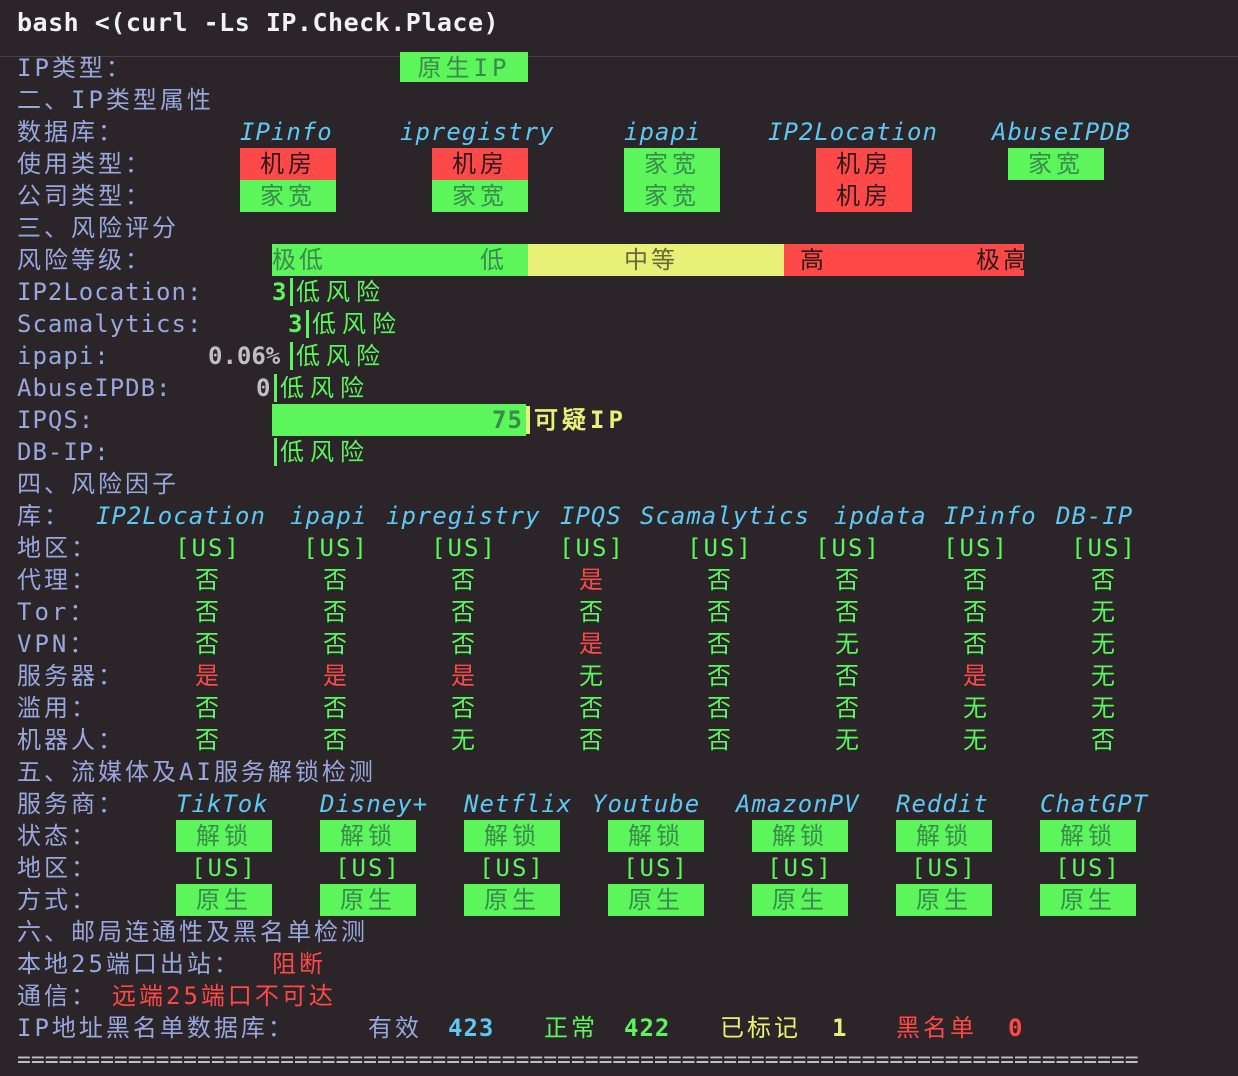  What do you see at coordinates (258, 22) in the screenshot?
I see `command-title: bash <(curl -Ls IP.Check.Place)` at bounding box center [258, 22].